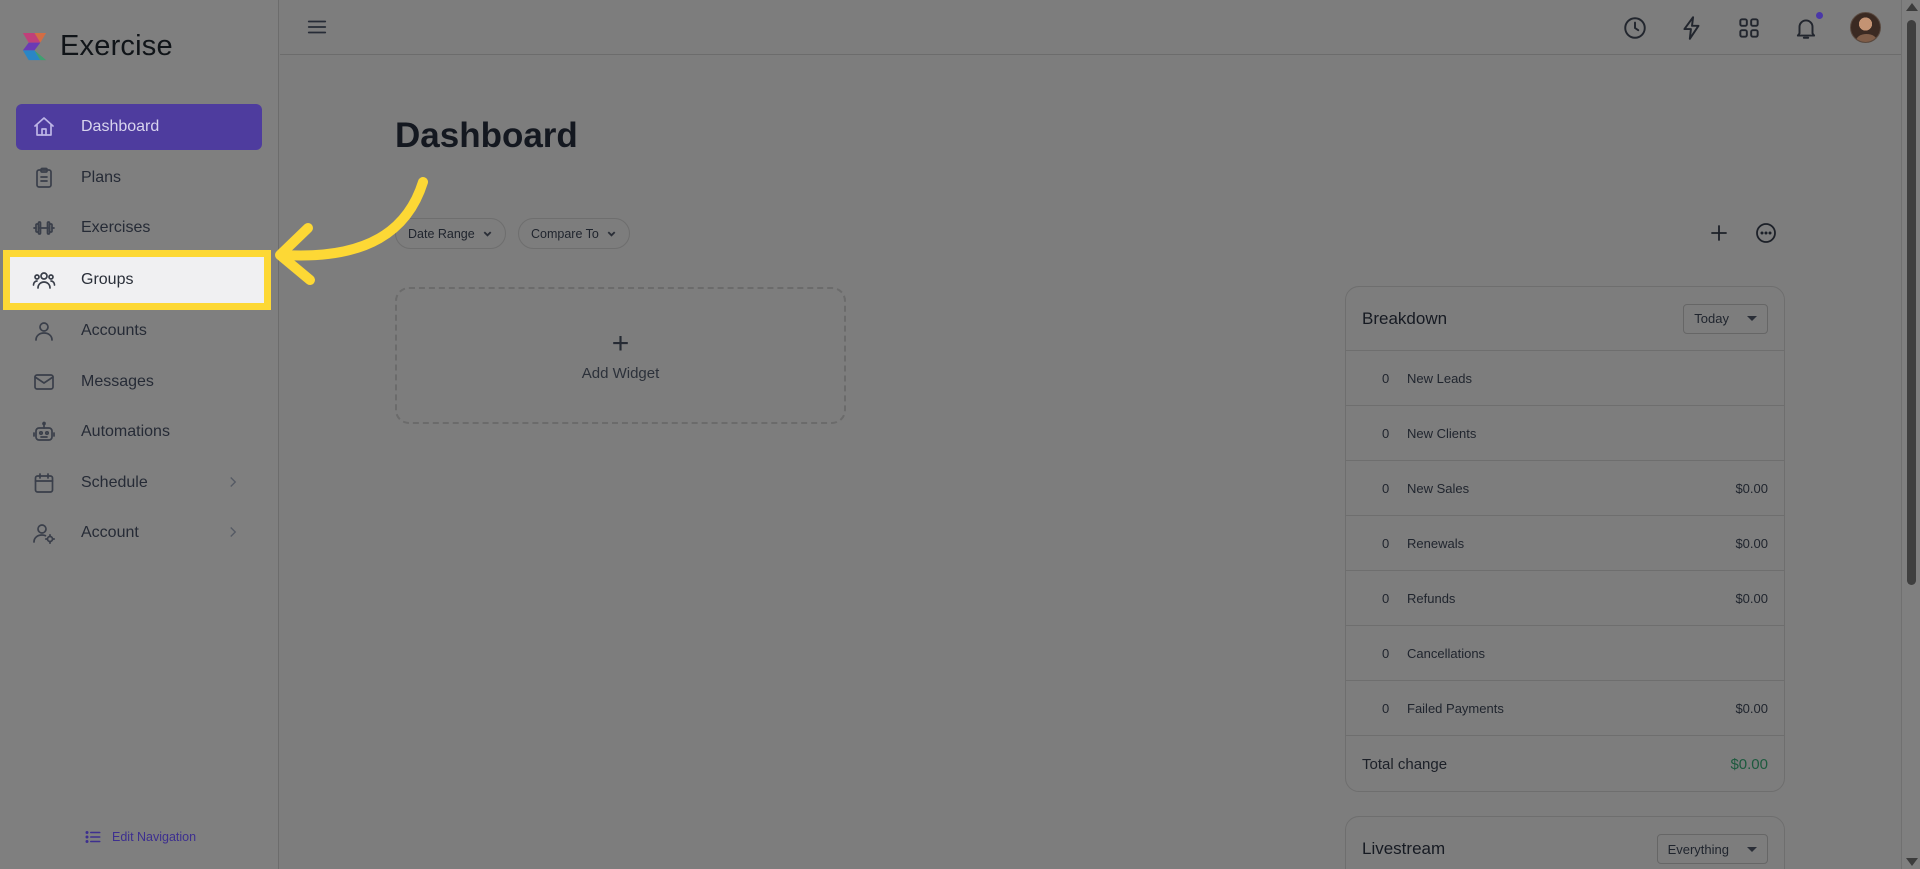 This screenshot has width=1920, height=869. Describe the element at coordinates (1912, 862) in the screenshot. I see `scroll-down-icon` at that location.